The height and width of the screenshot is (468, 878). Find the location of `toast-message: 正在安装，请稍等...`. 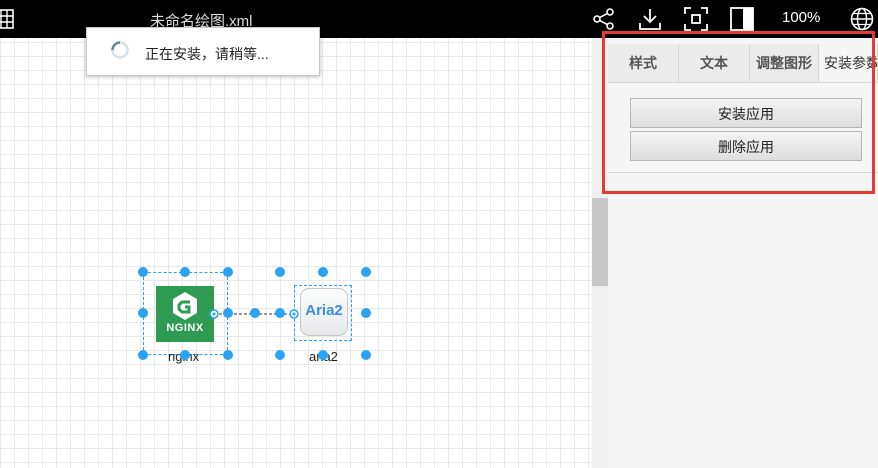

toast-message: 正在安装，请稍等... is located at coordinates (207, 54).